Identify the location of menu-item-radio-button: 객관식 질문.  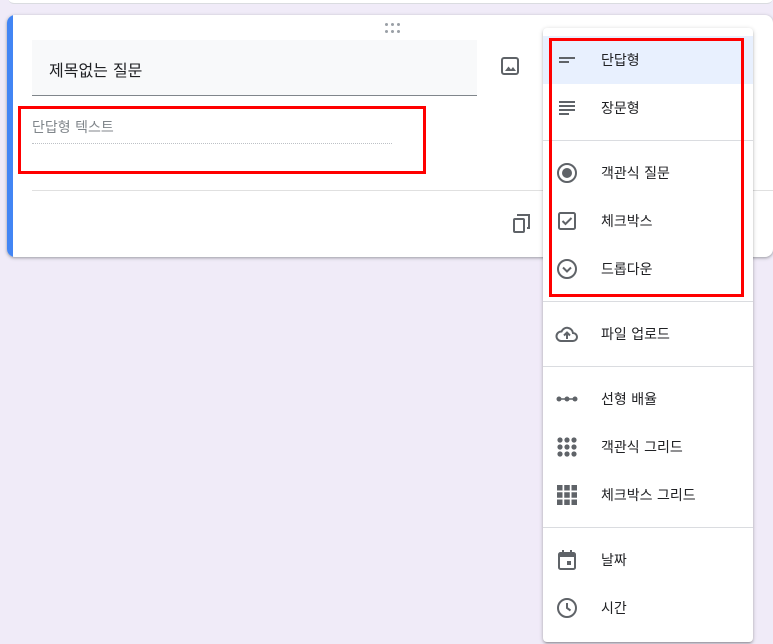
(648, 173).